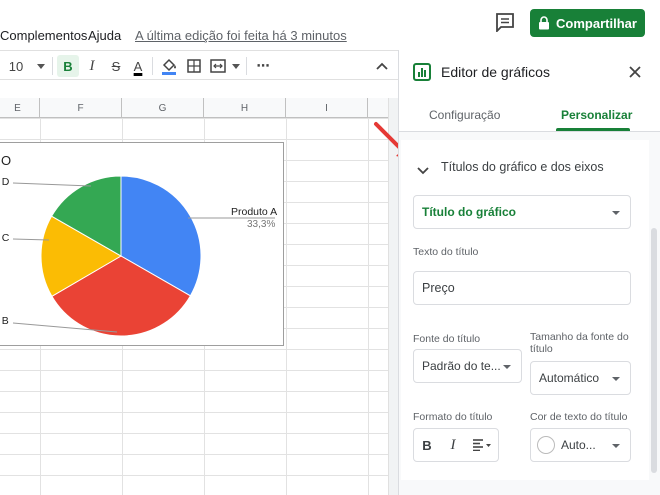 The image size is (660, 495). Describe the element at coordinates (529, 113) in the screenshot. I see `sidebar-tabs: Configuração Personalizar` at that location.